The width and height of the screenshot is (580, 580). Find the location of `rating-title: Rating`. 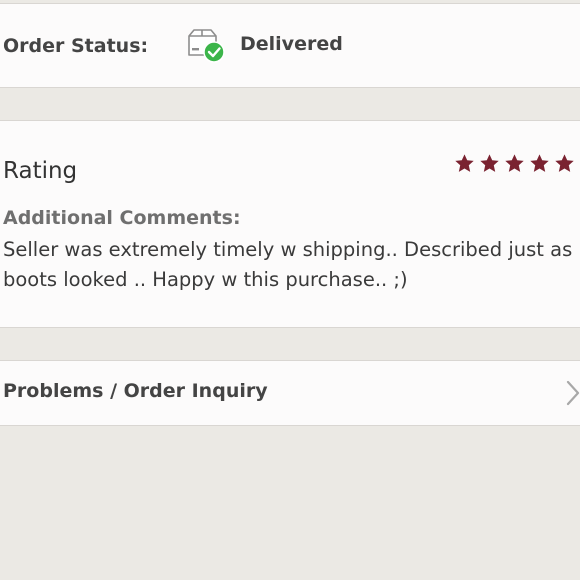

rating-title: Rating is located at coordinates (40, 171).